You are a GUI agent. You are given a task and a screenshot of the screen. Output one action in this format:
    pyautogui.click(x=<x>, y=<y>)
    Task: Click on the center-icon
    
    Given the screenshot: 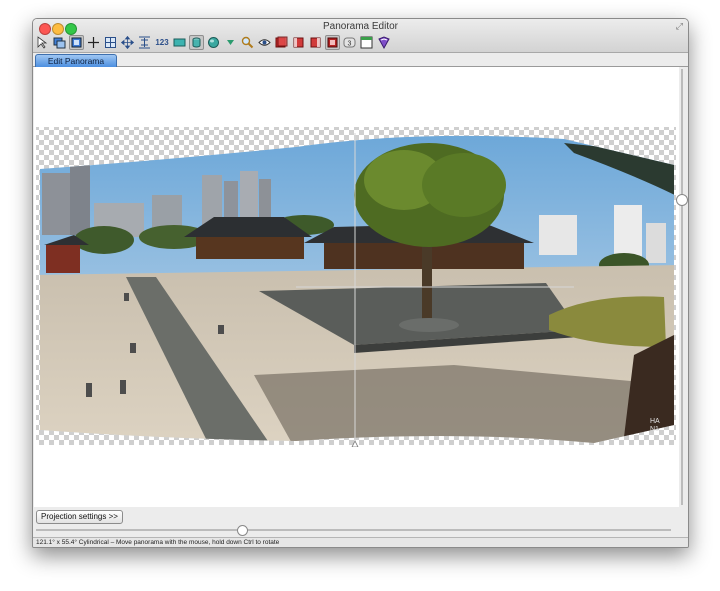 What is the action you would take?
    pyautogui.click(x=110, y=42)
    